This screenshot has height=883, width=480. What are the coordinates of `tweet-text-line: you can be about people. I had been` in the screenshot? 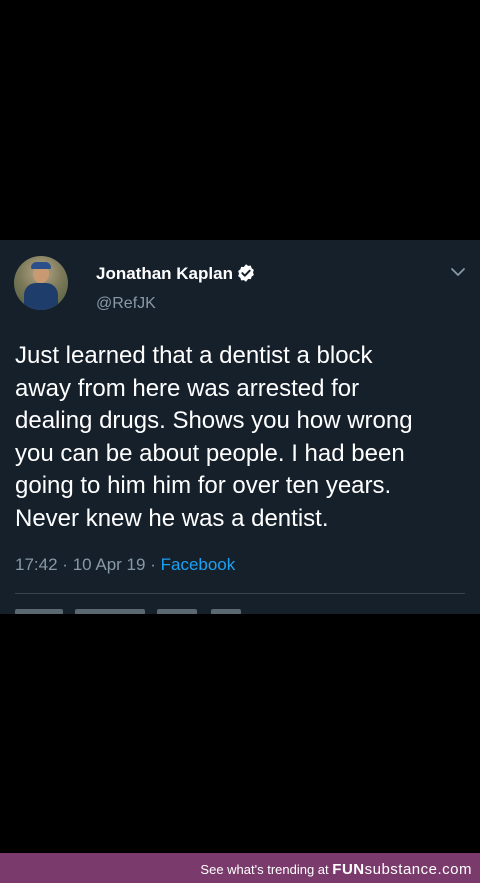 It's located at (210, 453).